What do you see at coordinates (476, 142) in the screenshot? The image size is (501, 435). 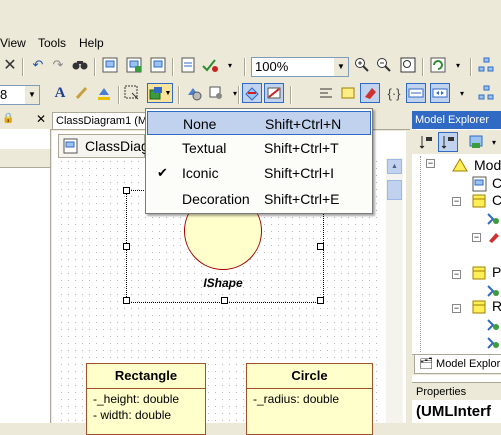 I see `filter-icon` at bounding box center [476, 142].